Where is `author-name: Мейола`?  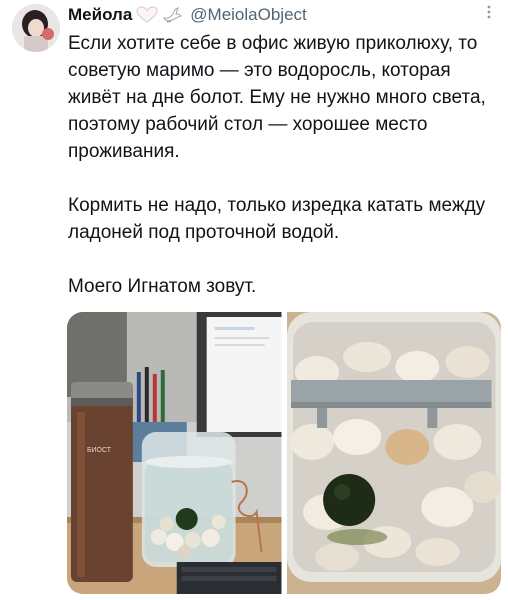 author-name: Мейола is located at coordinates (100, 15).